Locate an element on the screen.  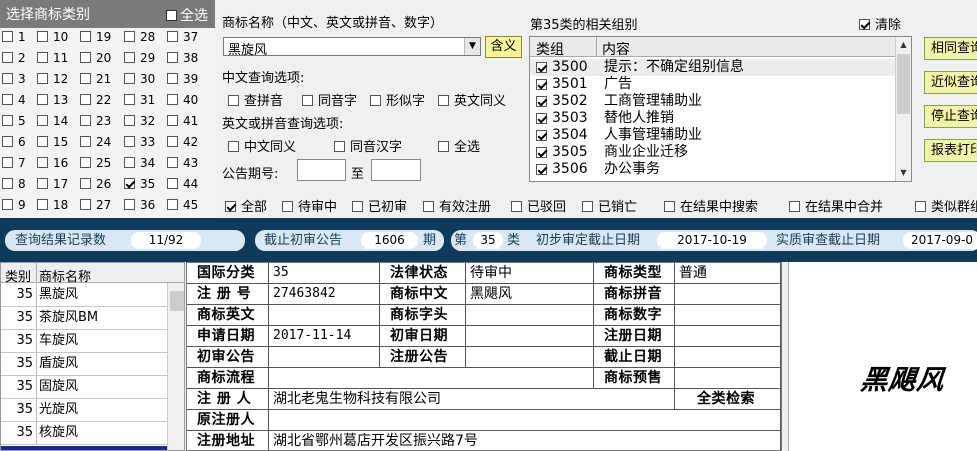
class-checkbox: 41 is located at coordinates (182, 121).